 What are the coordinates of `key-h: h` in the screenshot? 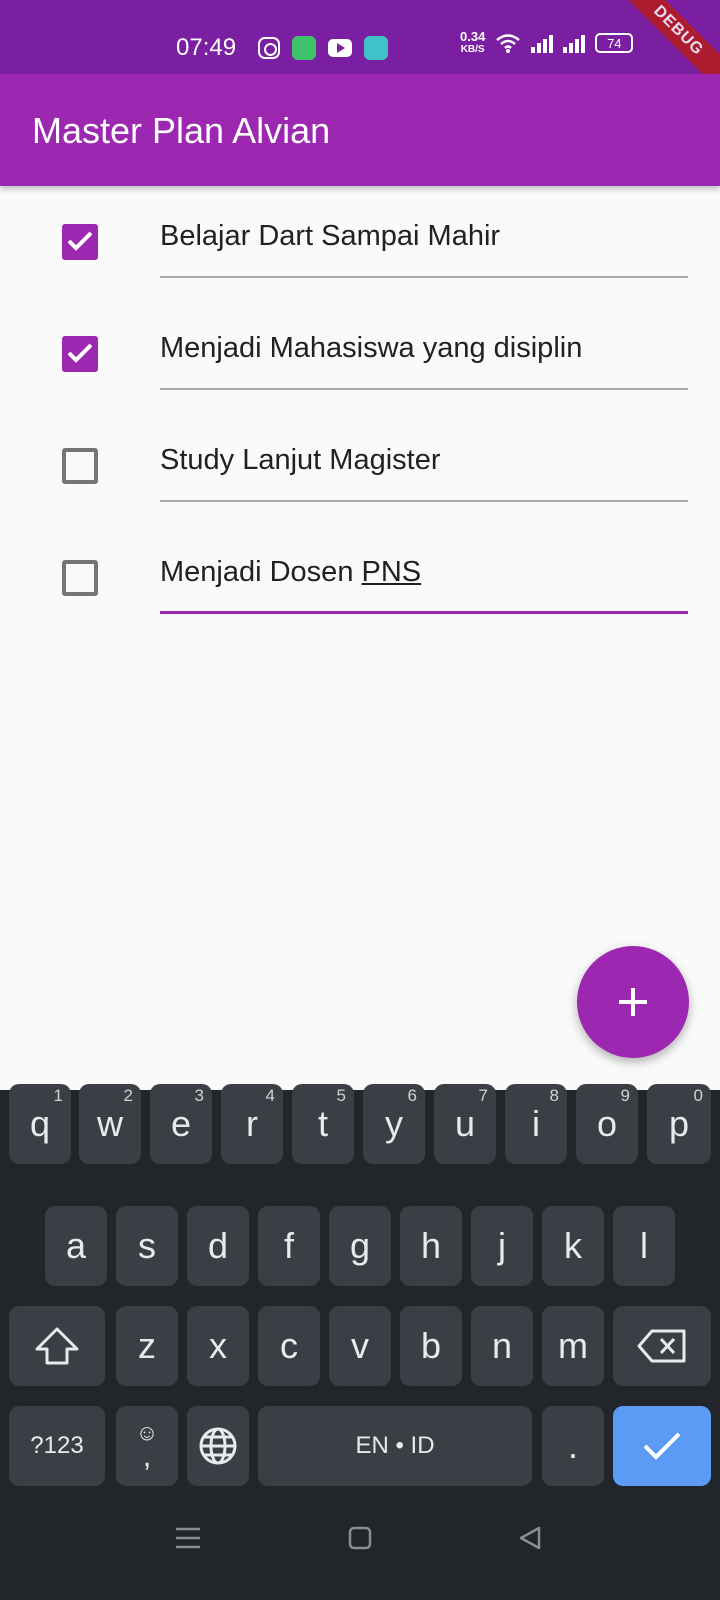 It's located at (431, 1246).